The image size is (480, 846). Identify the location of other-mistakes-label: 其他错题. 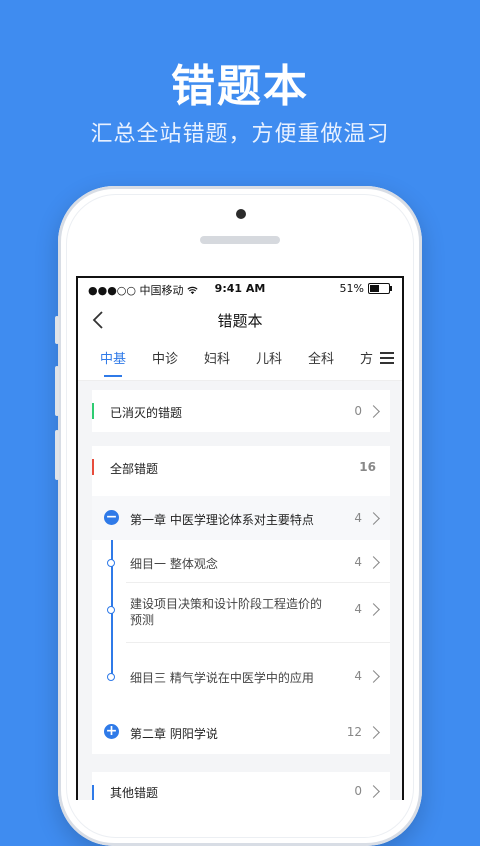
(134, 793).